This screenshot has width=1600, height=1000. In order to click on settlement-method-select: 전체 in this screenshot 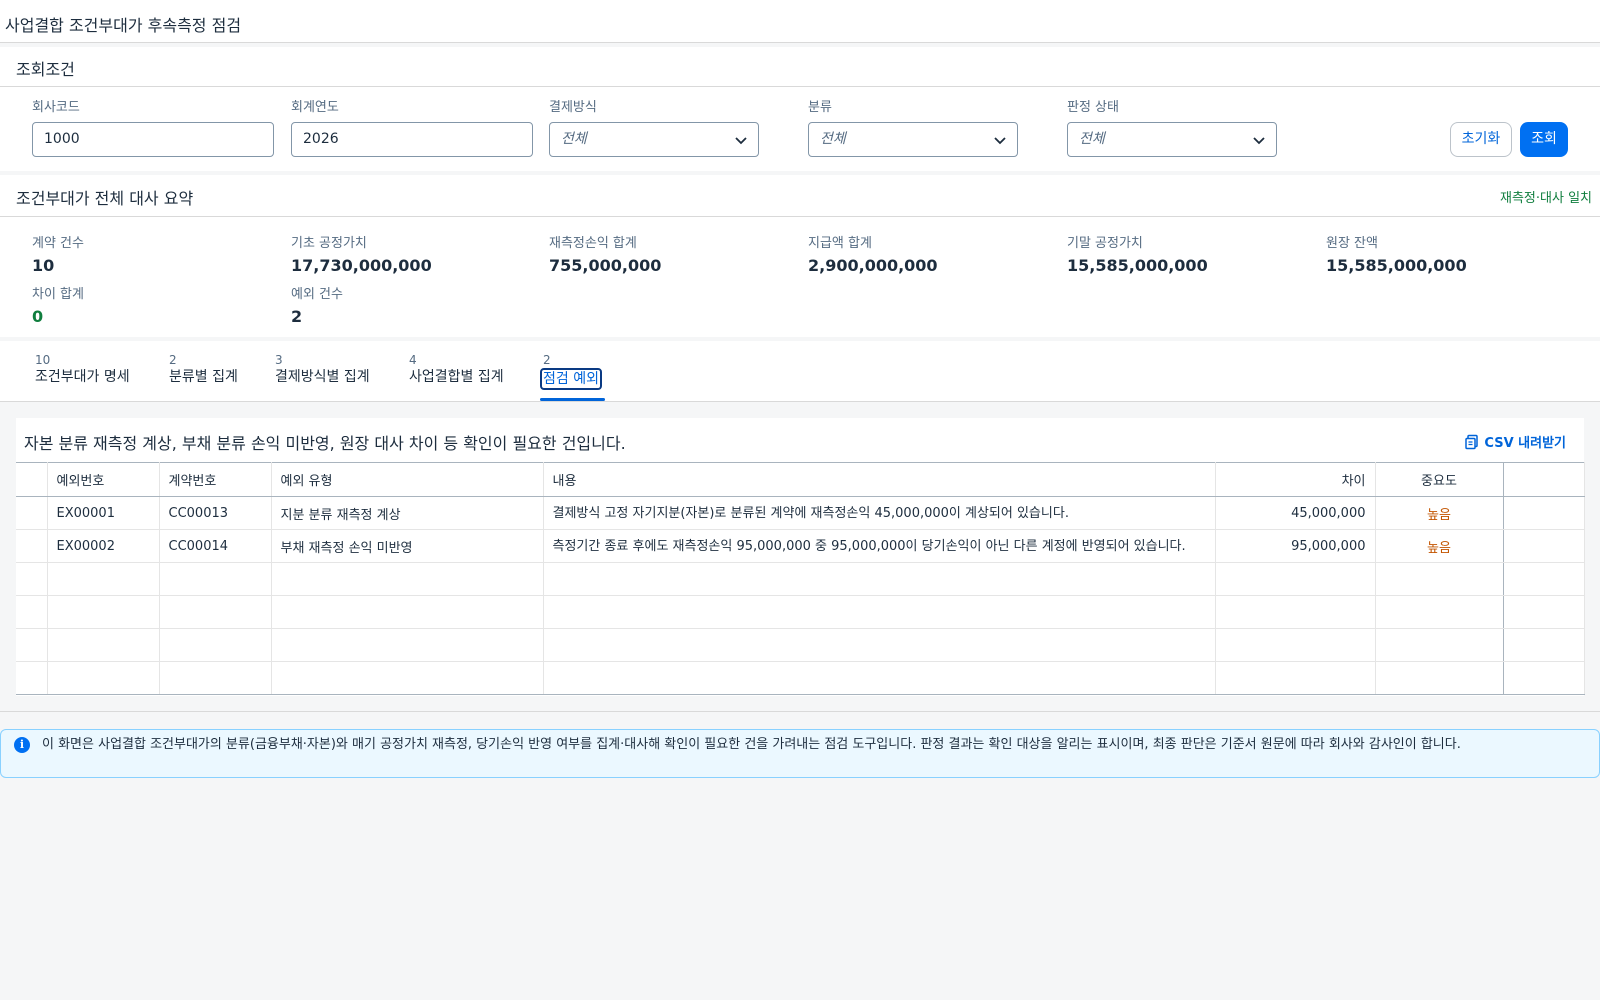, I will do `click(654, 139)`.